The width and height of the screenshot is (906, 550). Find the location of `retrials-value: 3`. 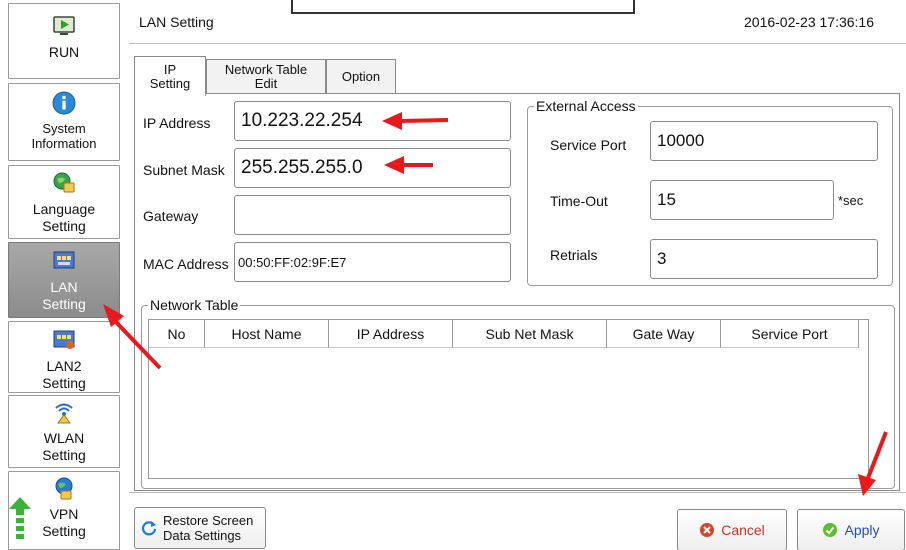

retrials-value: 3 is located at coordinates (662, 258).